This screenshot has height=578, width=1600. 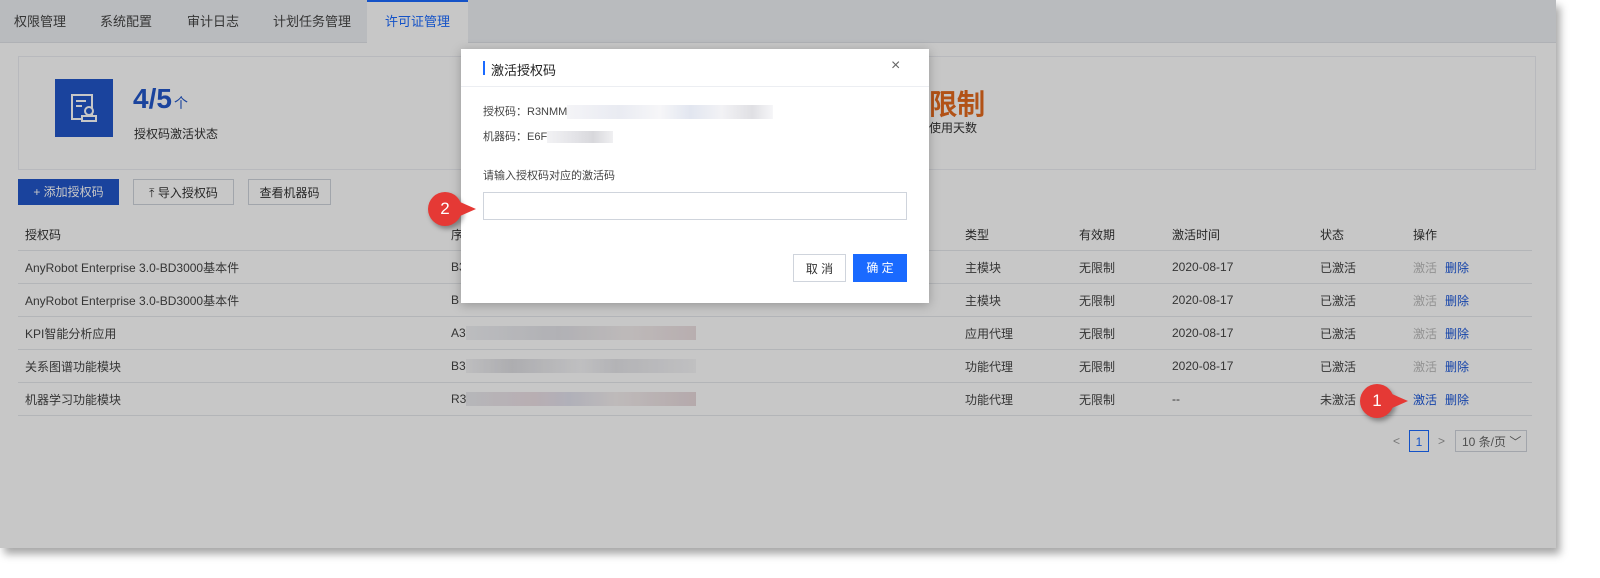 I want to click on redacted-machine-code, so click(x=580, y=137).